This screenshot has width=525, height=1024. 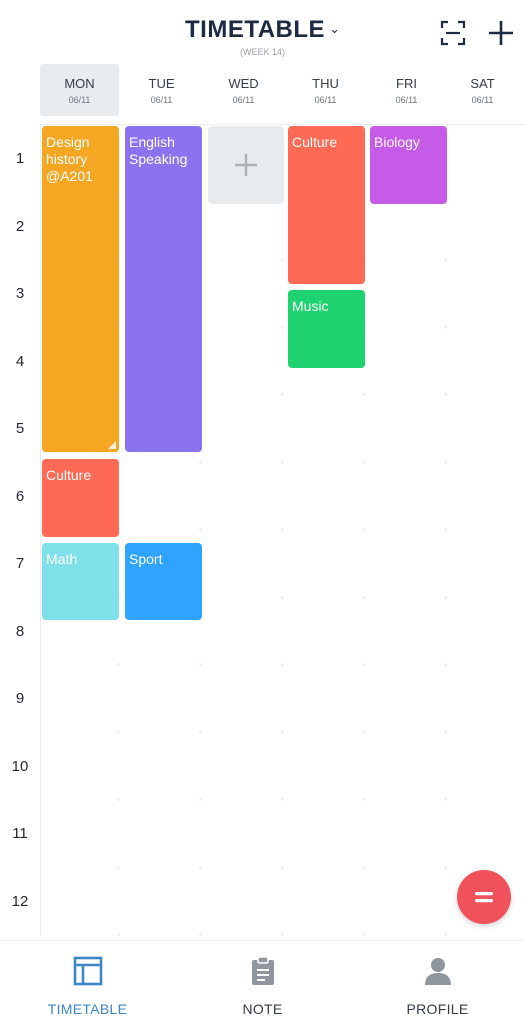 I want to click on day-fri: FRI 06/11, so click(x=406, y=90).